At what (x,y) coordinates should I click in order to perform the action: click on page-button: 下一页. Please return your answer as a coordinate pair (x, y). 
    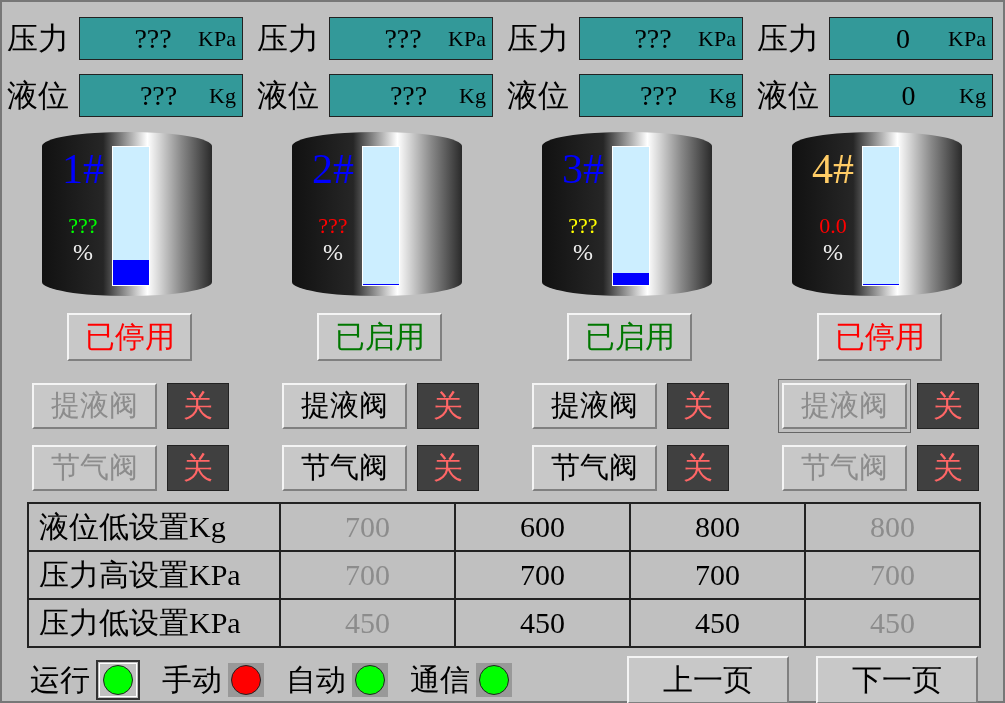
    Looking at the image, I should click on (897, 679).